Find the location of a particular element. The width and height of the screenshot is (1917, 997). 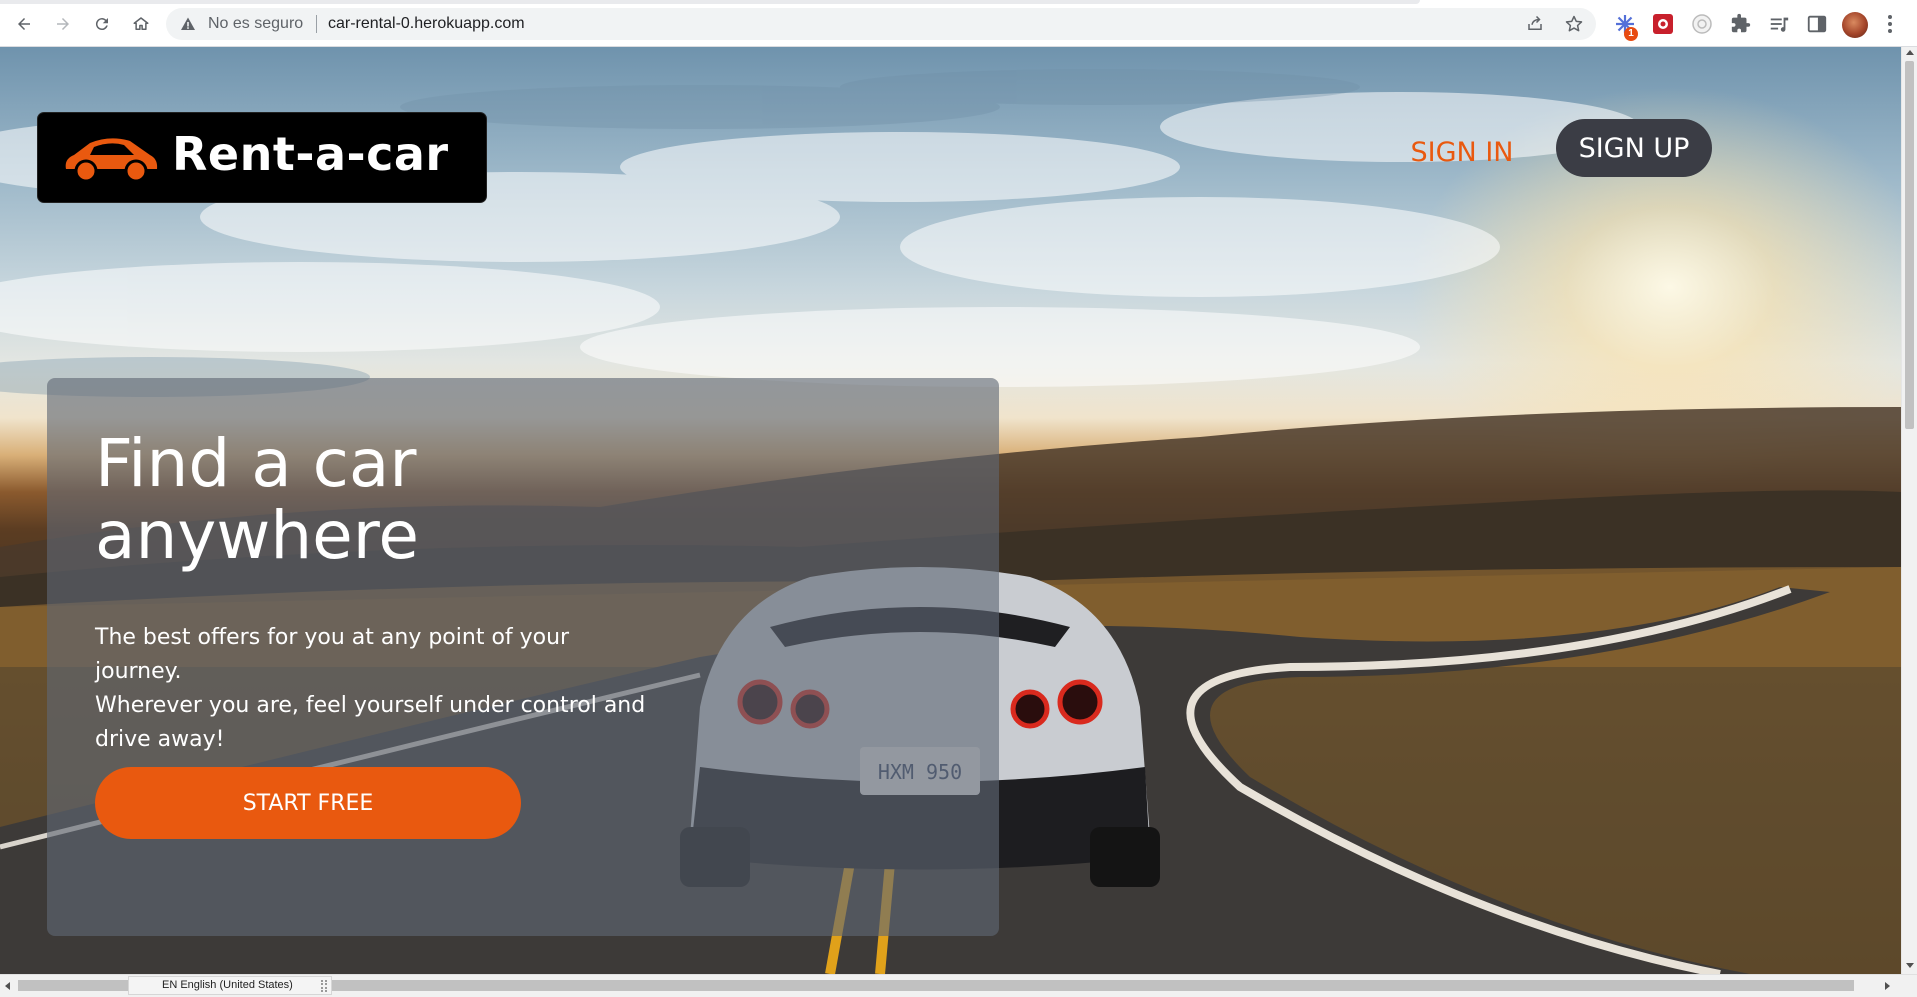

grip-icon is located at coordinates (324, 986).